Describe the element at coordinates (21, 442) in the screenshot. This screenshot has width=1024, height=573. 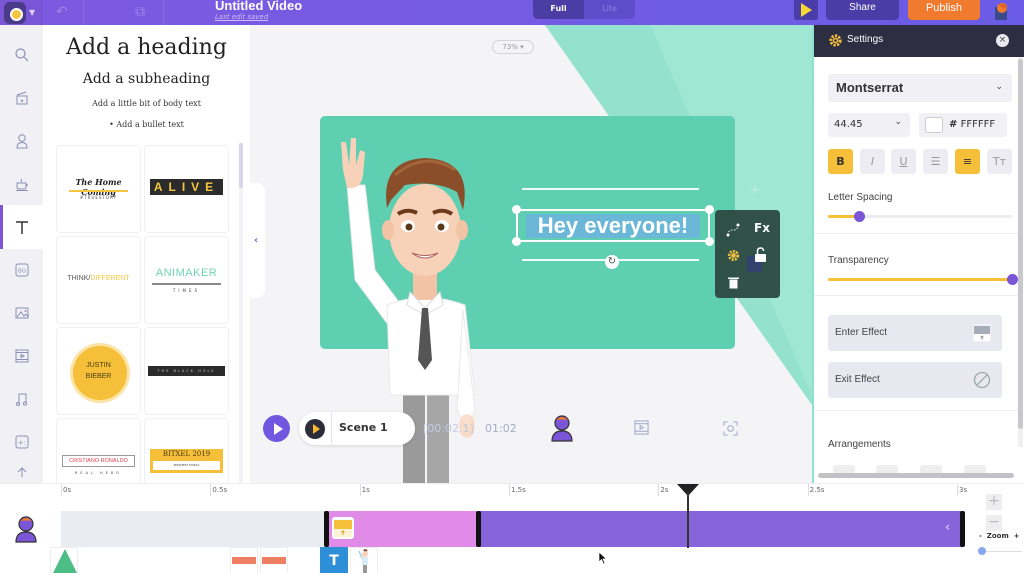
I see `rail-effects: +:` at that location.